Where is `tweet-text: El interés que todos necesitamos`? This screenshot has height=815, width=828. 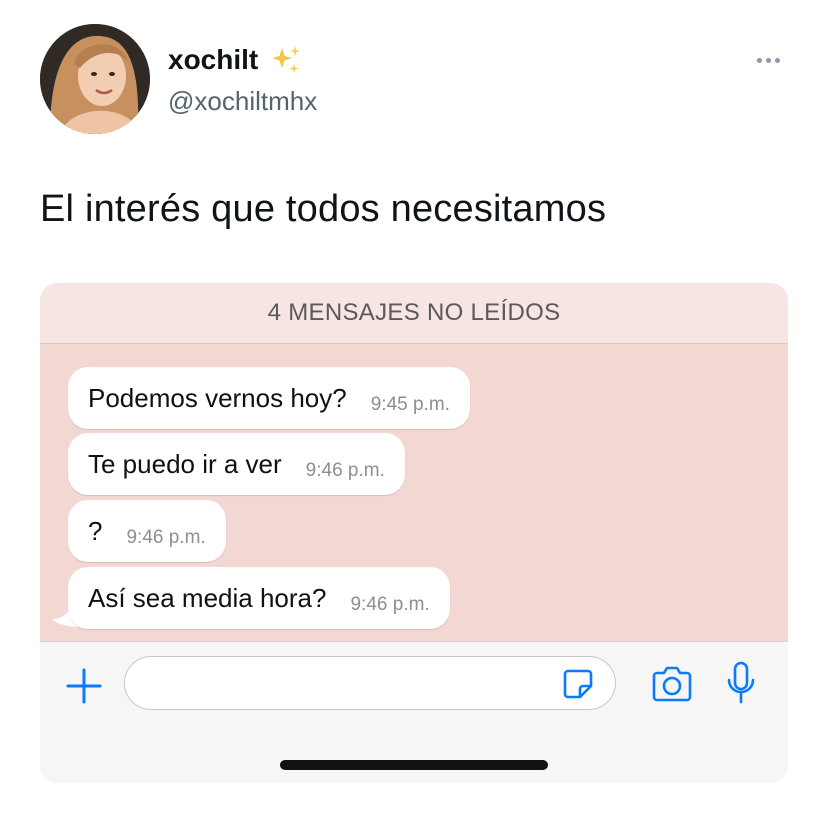 tweet-text: El interés que todos necesitamos is located at coordinates (323, 209).